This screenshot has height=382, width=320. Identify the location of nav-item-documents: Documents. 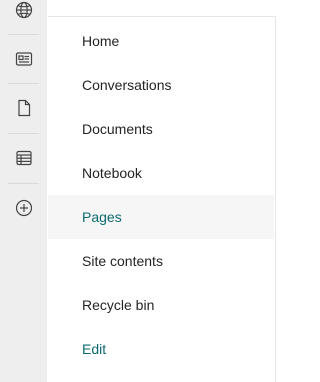
(161, 129).